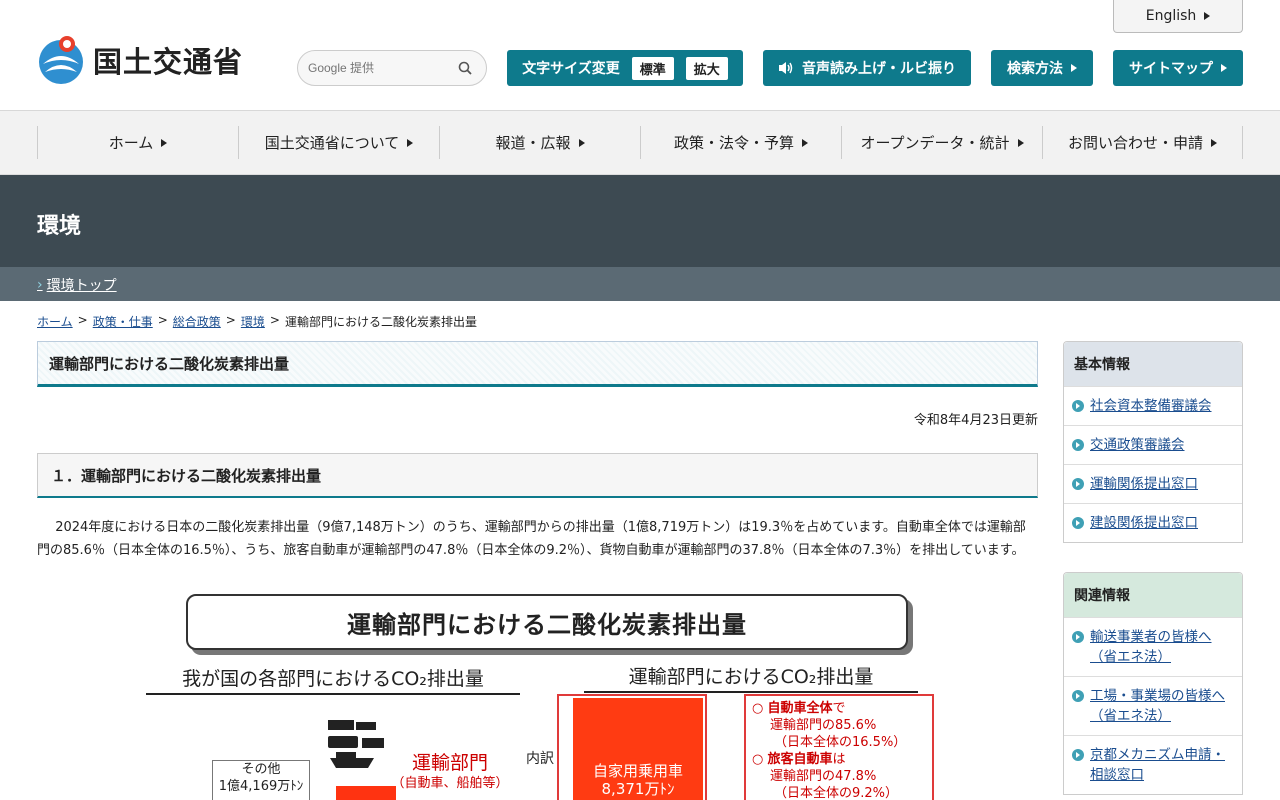 The width and height of the screenshot is (1280, 800). I want to click on site-logo: 国土交通省, so click(140, 60).